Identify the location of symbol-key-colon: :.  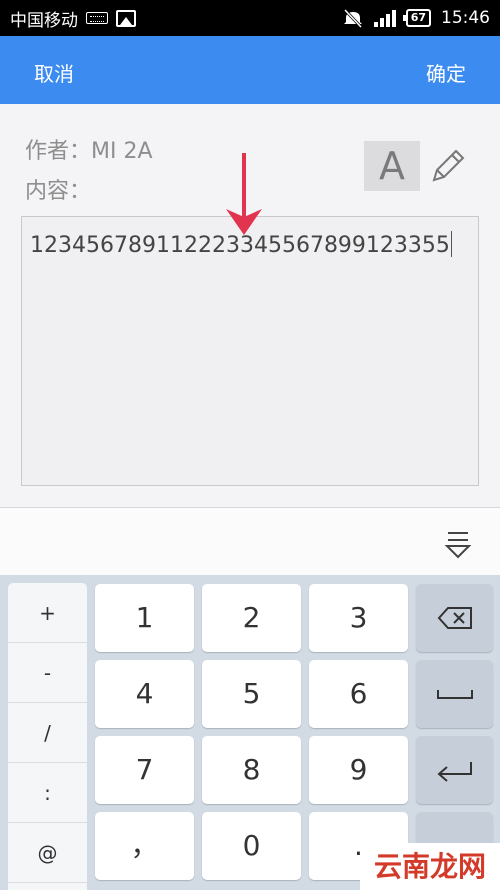
(47, 793).